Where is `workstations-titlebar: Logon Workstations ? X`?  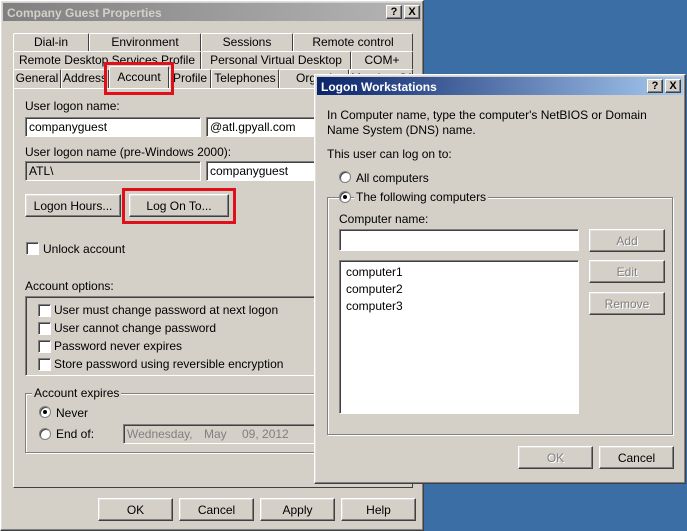
workstations-titlebar: Logon Workstations ? X is located at coordinates (500, 86).